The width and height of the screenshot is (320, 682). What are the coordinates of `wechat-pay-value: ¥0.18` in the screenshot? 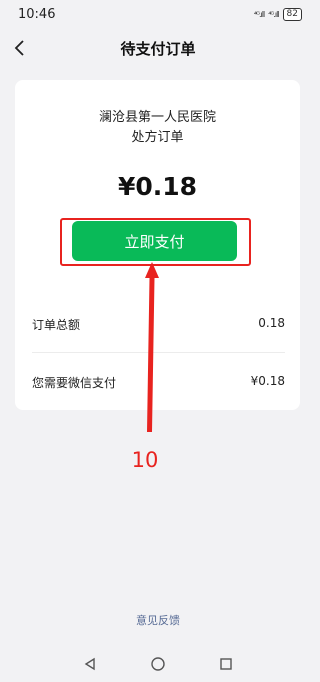 It's located at (267, 381).